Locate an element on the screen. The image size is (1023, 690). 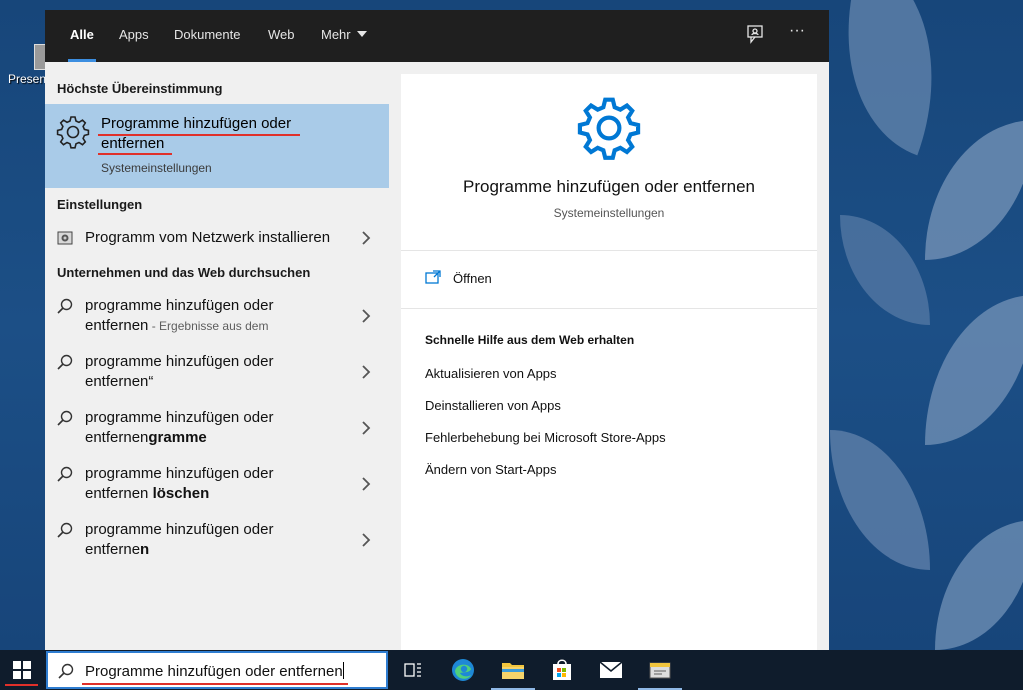
best-match-subtitle: Systemeinstellungen is located at coordinates (156, 168).